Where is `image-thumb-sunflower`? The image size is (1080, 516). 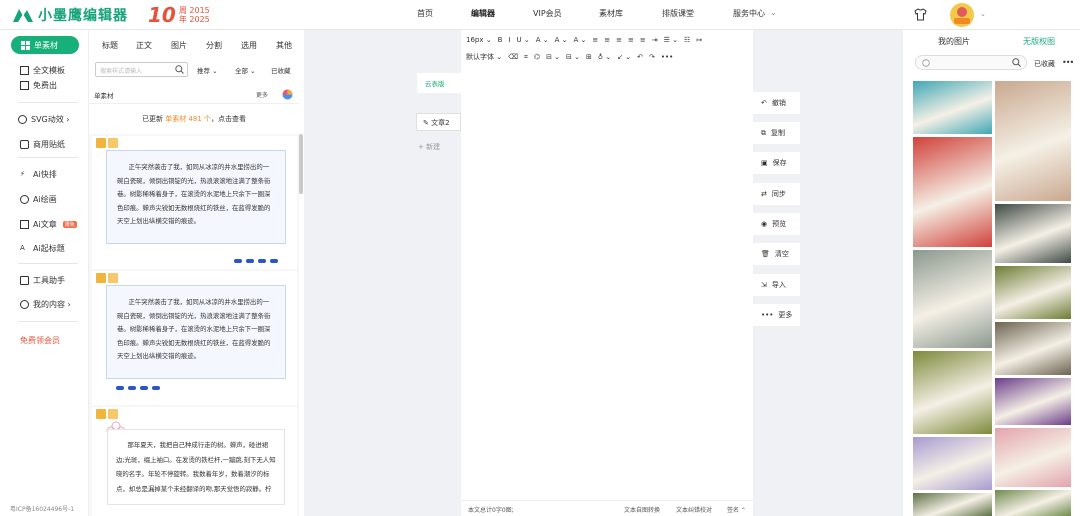 image-thumb-sunflower is located at coordinates (952, 504).